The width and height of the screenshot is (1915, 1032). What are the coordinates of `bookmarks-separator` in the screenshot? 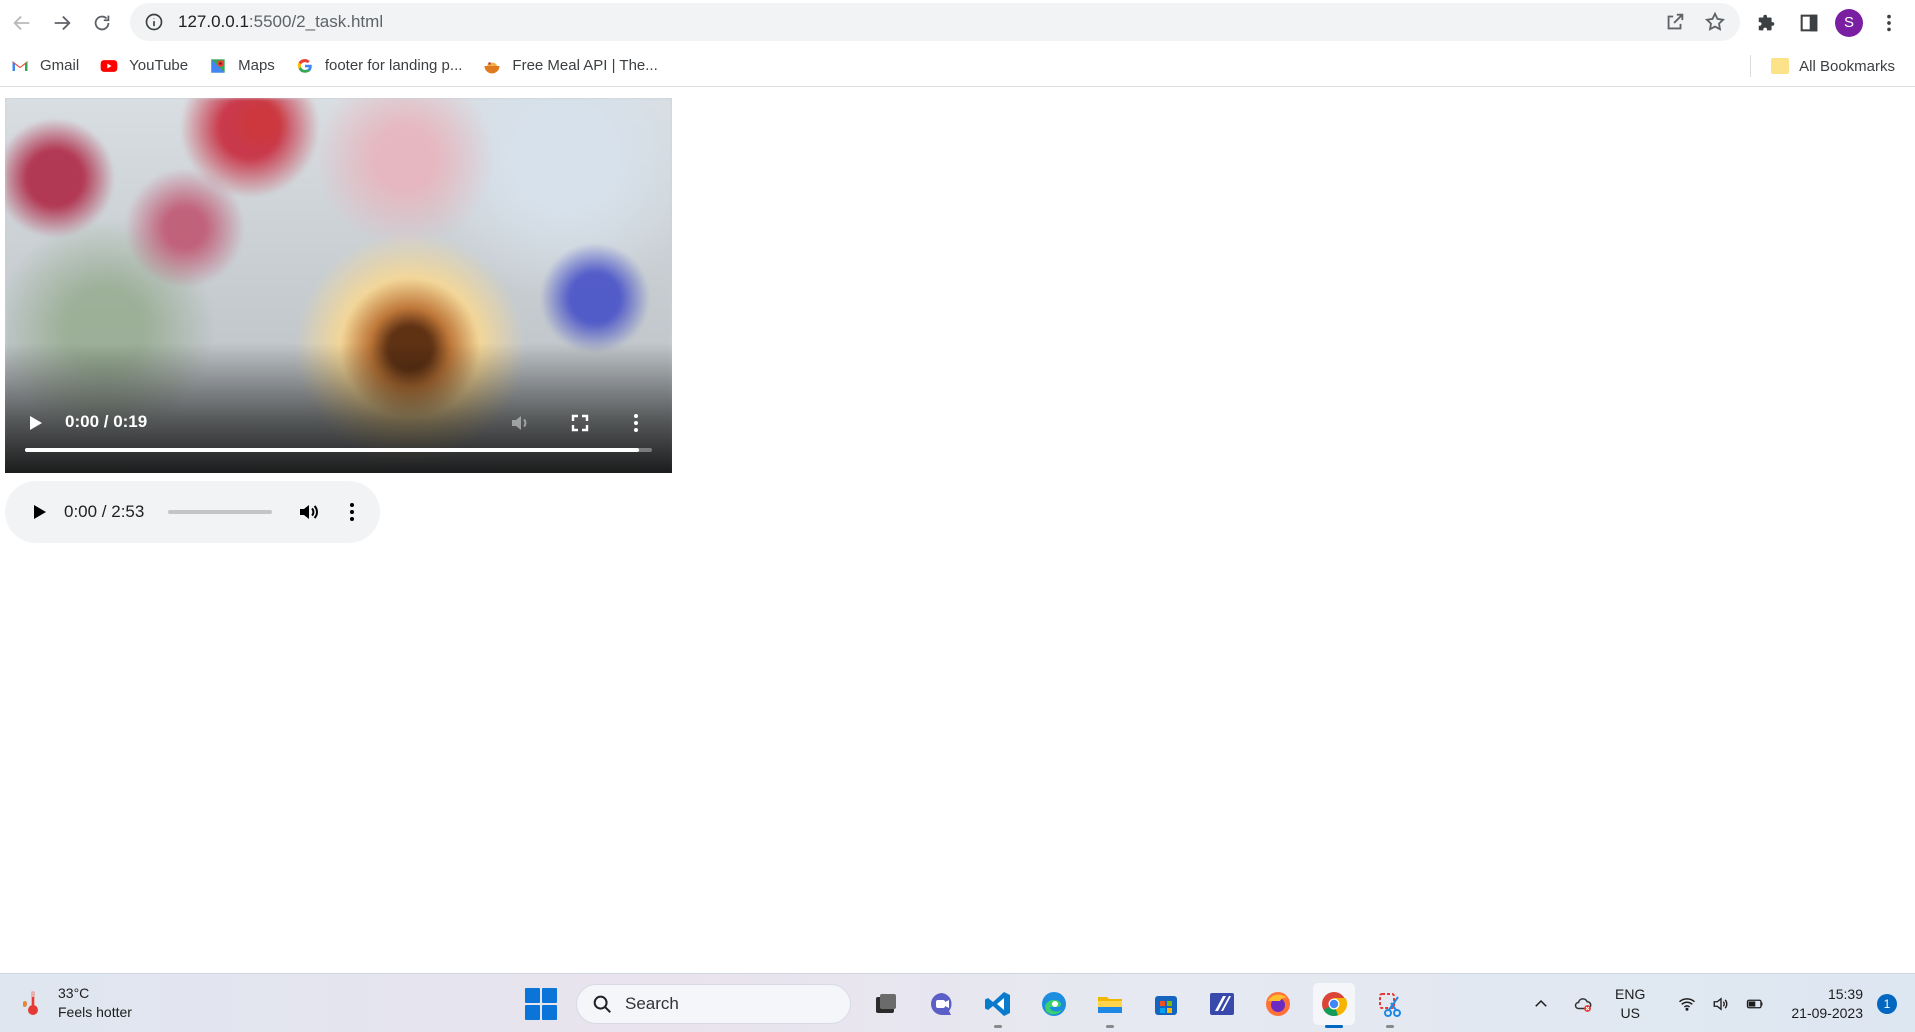 It's located at (1751, 66).